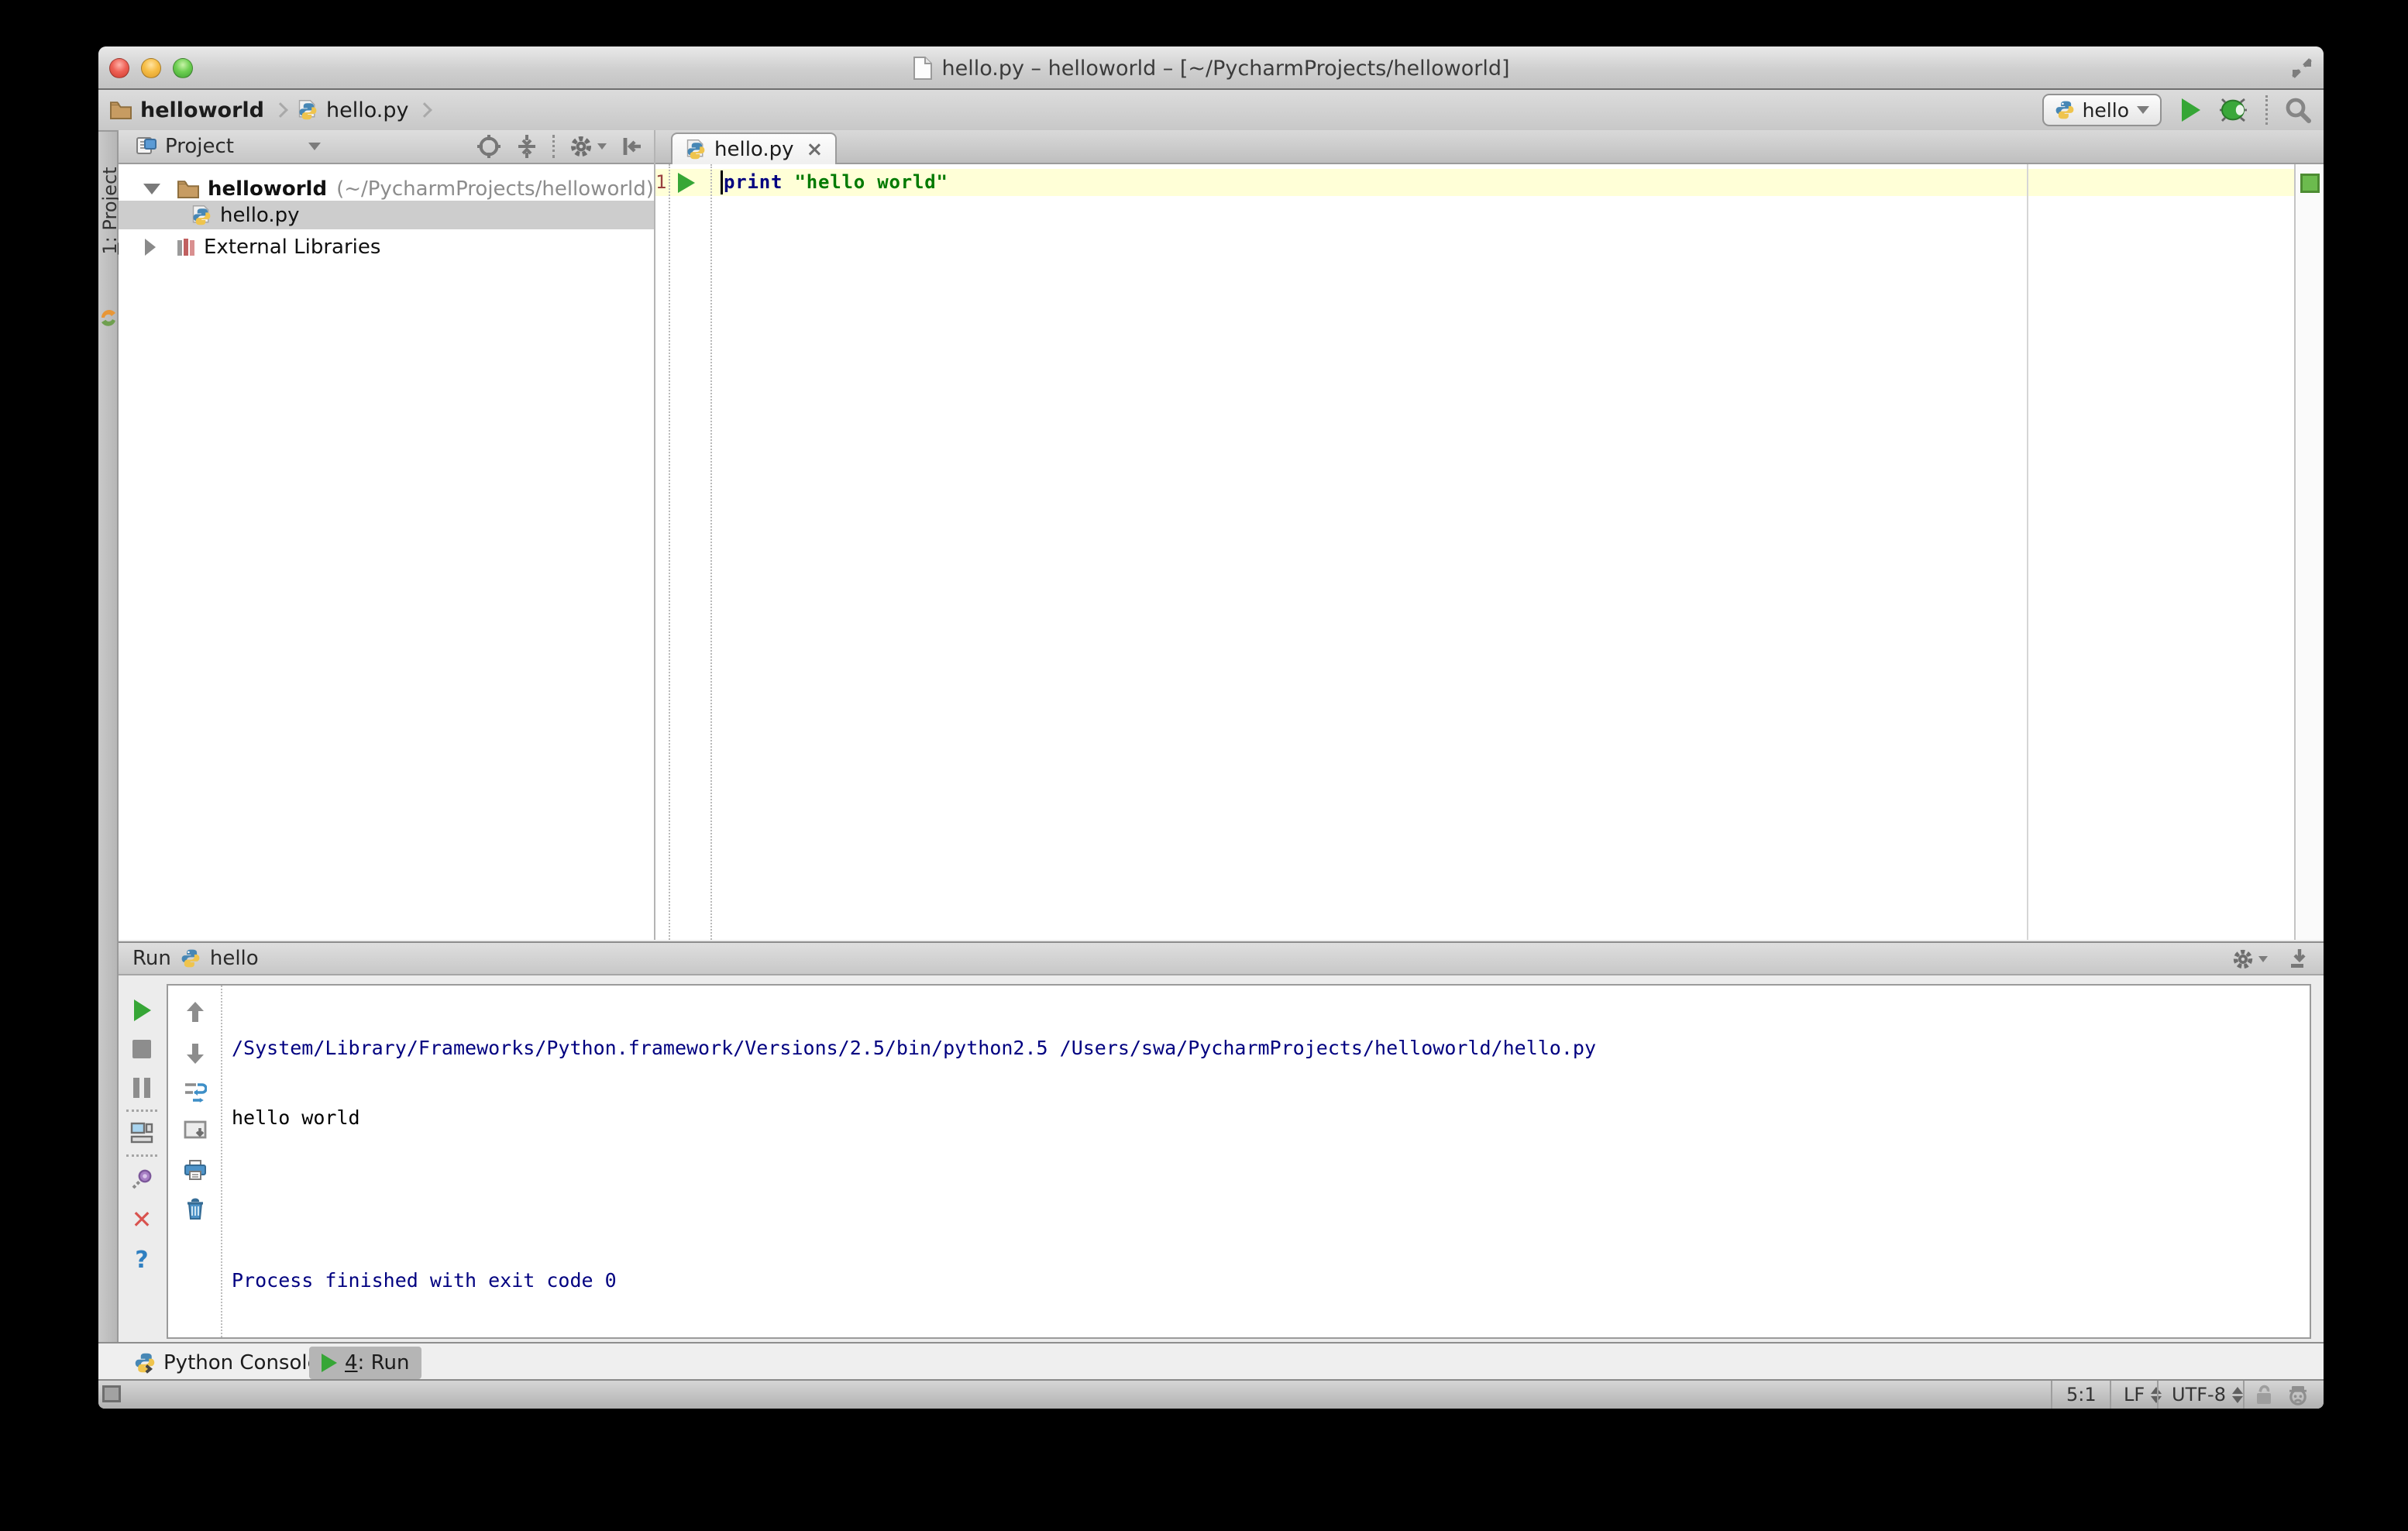 The image size is (2408, 1531). I want to click on line-separator-select: LF, so click(2143, 1395).